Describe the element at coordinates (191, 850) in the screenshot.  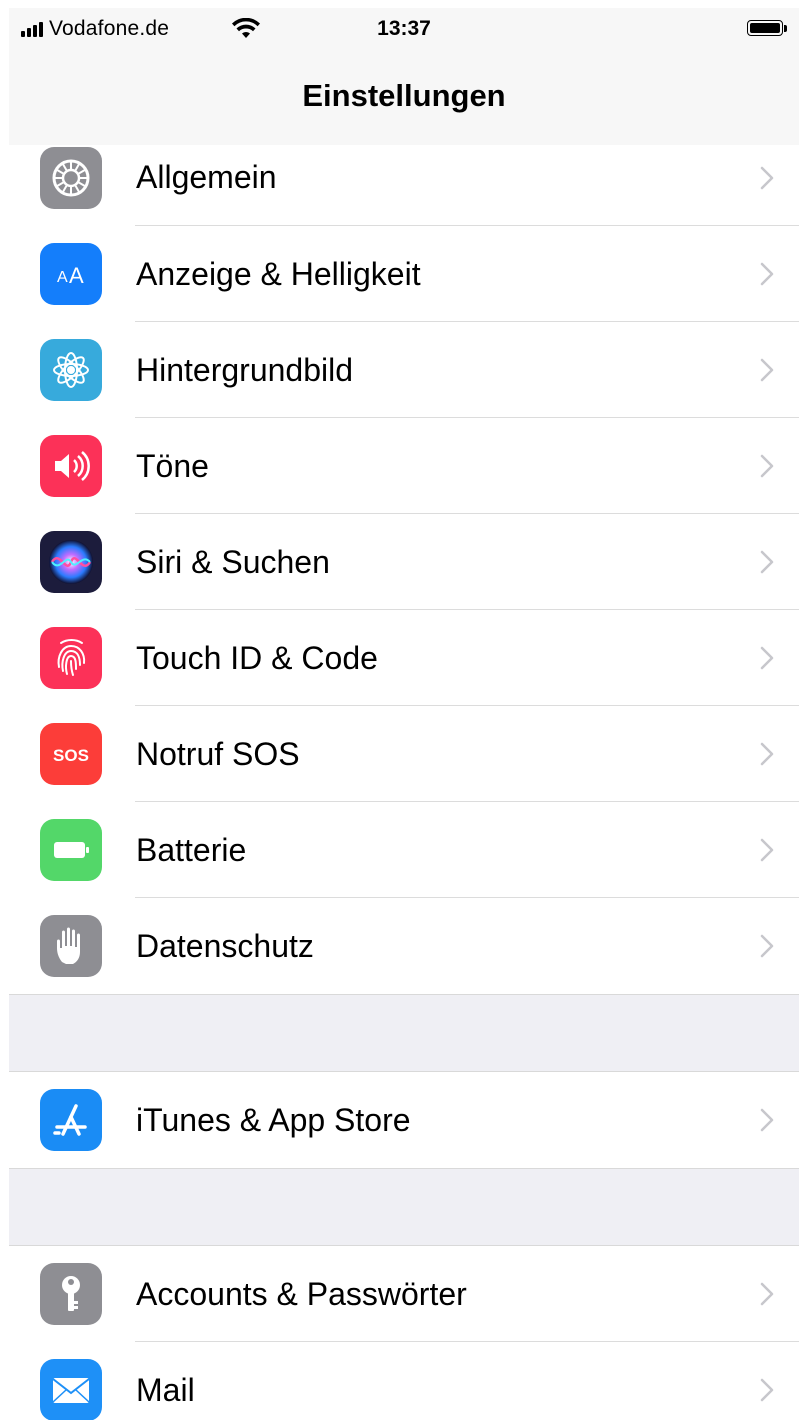
I see `settings-row-label: Batterie` at that location.